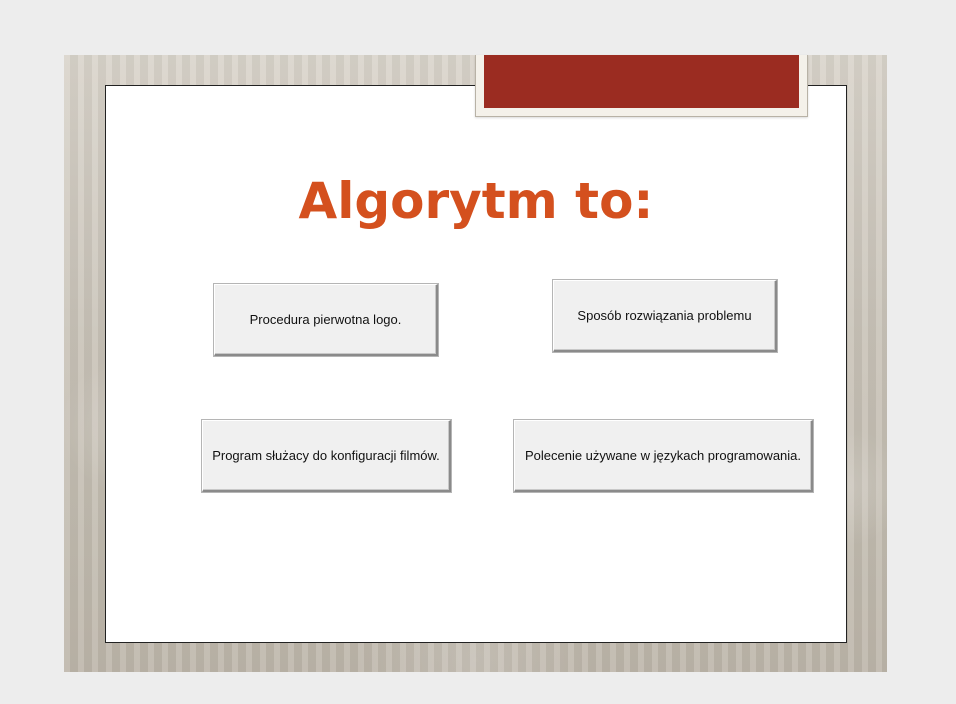 The width and height of the screenshot is (956, 704). Describe the element at coordinates (326, 456) in the screenshot. I see `answer-button-3: Program służacy do konfiguracji filmów.` at that location.